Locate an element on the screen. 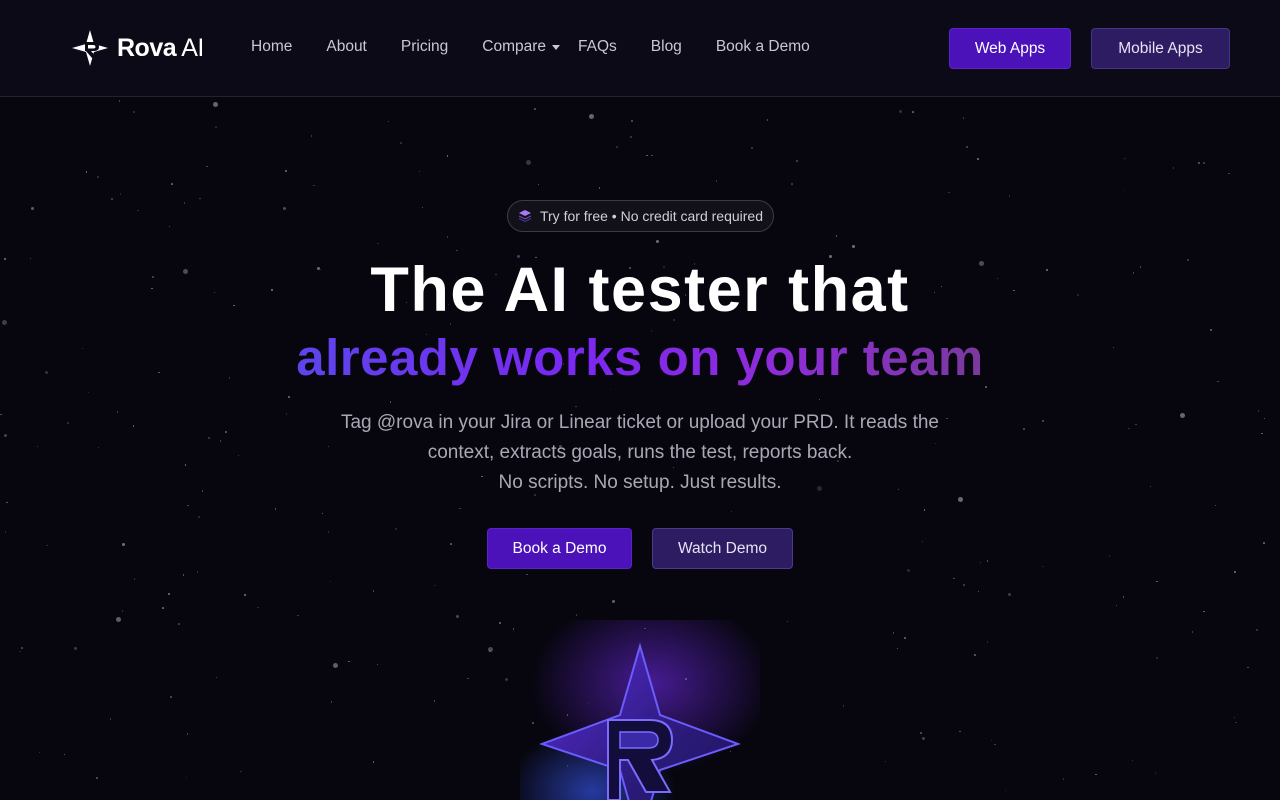 This screenshot has height=800, width=1280. nav-pricing: Pricing is located at coordinates (424, 47).